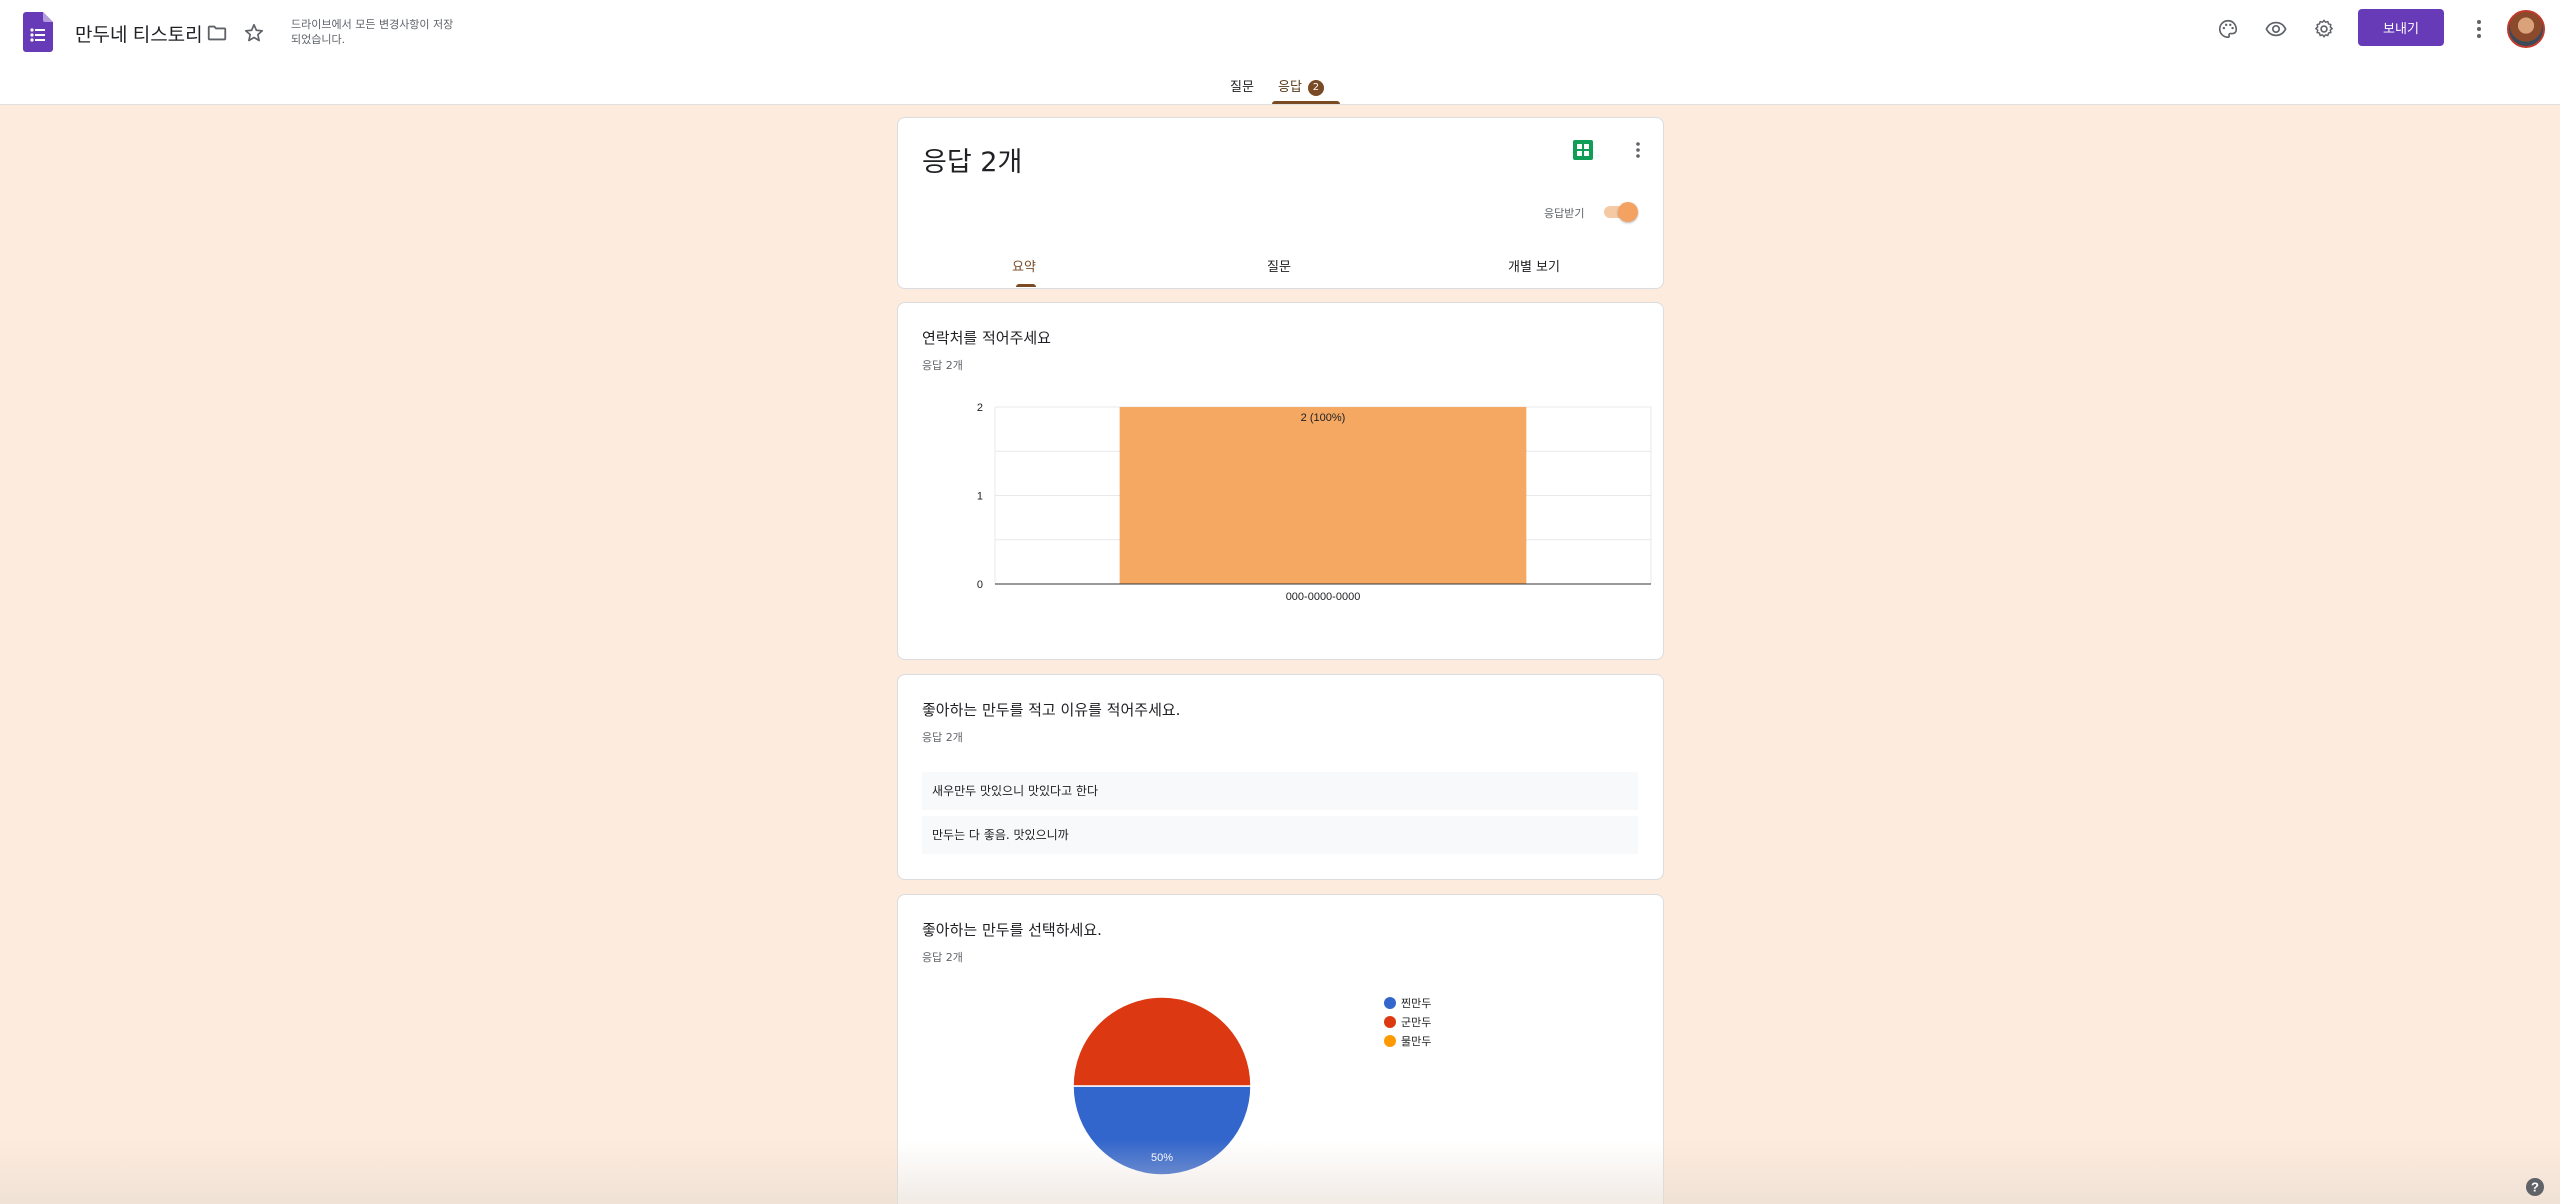 Image resolution: width=2560 pixels, height=1204 pixels. What do you see at coordinates (38, 32) in the screenshot?
I see `forms-logo-icon` at bounding box center [38, 32].